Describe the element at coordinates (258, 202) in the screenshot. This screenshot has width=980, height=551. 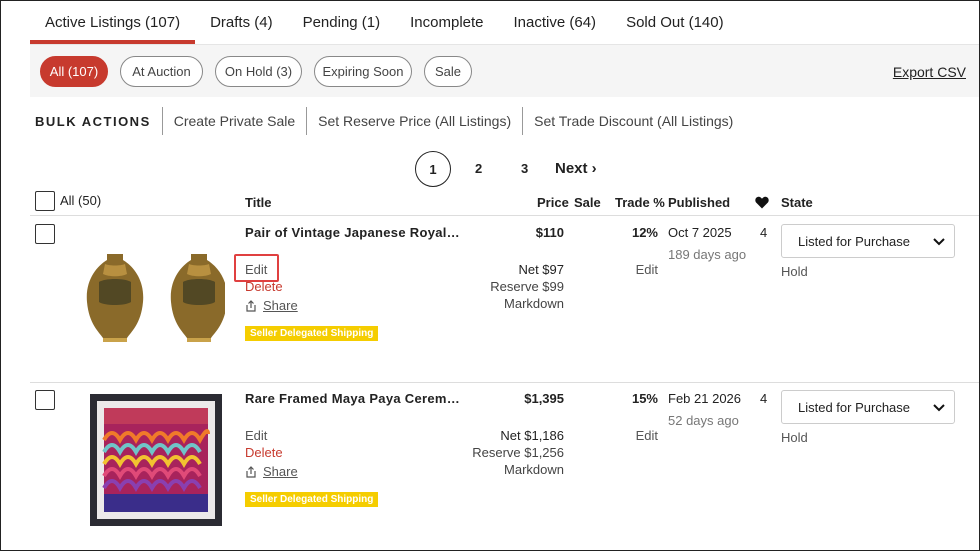
I see `title-header: Title` at that location.